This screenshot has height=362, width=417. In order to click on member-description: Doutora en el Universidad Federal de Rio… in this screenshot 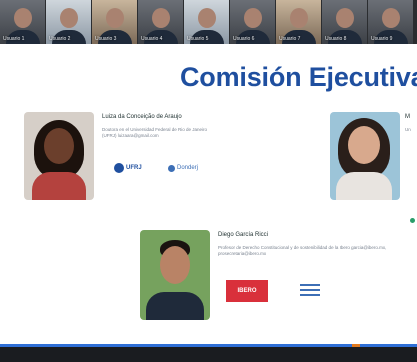, I will do `click(155, 132)`.